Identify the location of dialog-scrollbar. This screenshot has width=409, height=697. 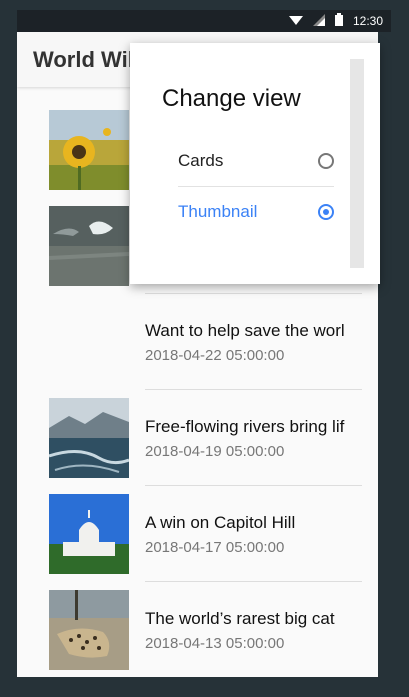
(357, 163).